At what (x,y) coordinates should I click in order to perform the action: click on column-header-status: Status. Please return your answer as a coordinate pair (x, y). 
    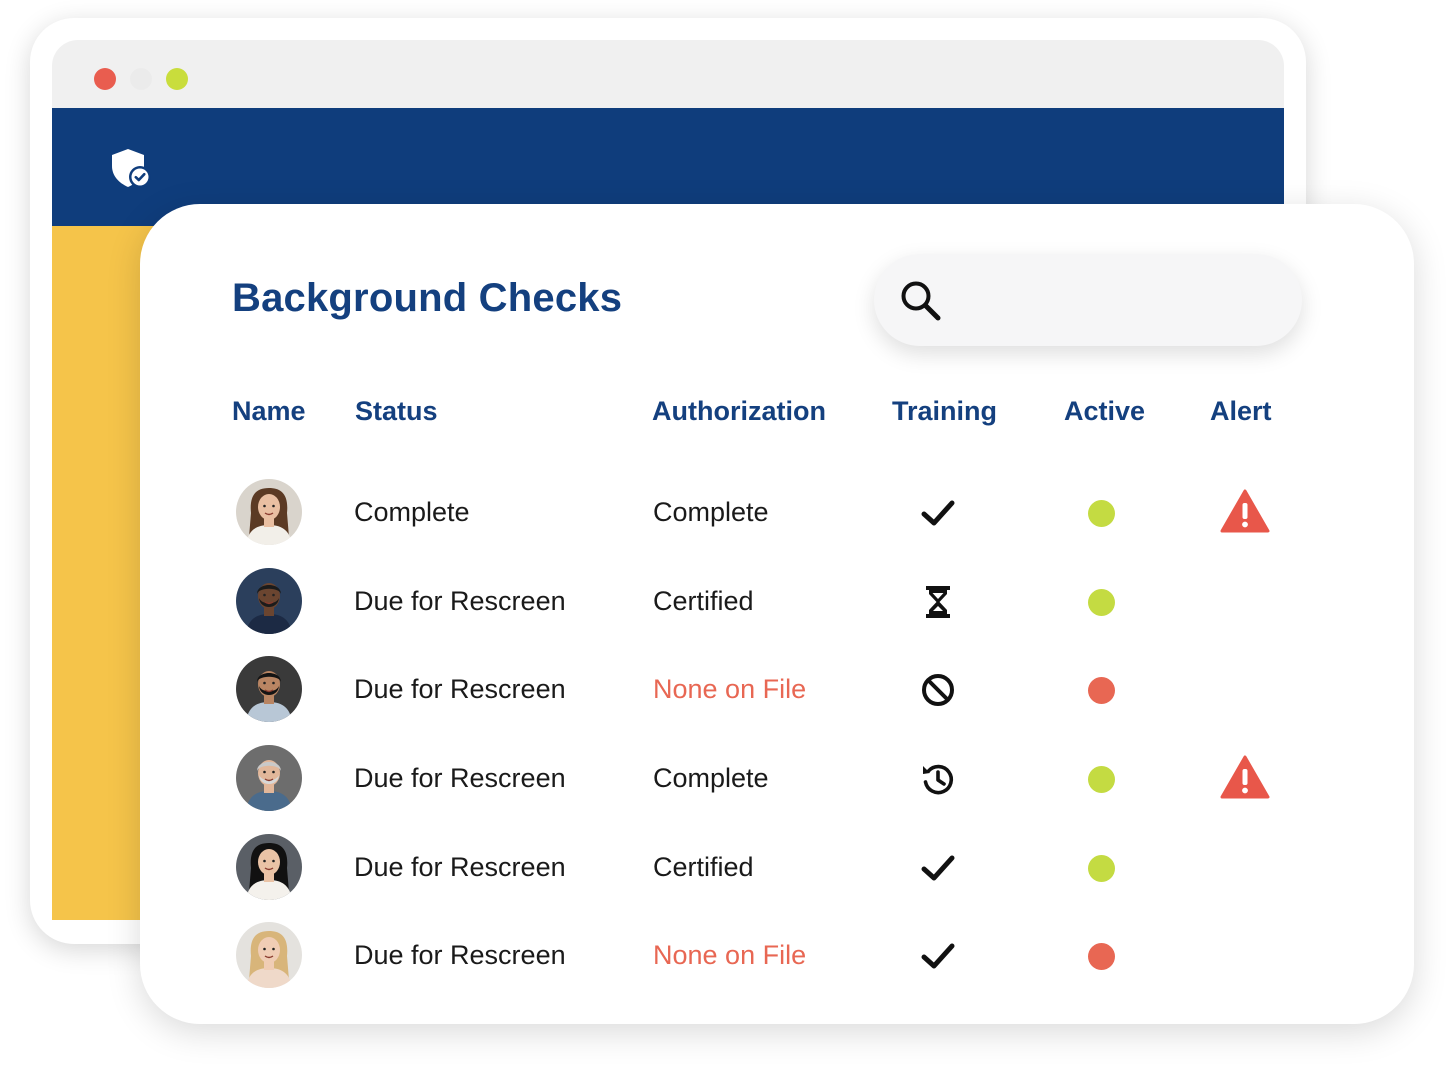
    Looking at the image, I should click on (396, 411).